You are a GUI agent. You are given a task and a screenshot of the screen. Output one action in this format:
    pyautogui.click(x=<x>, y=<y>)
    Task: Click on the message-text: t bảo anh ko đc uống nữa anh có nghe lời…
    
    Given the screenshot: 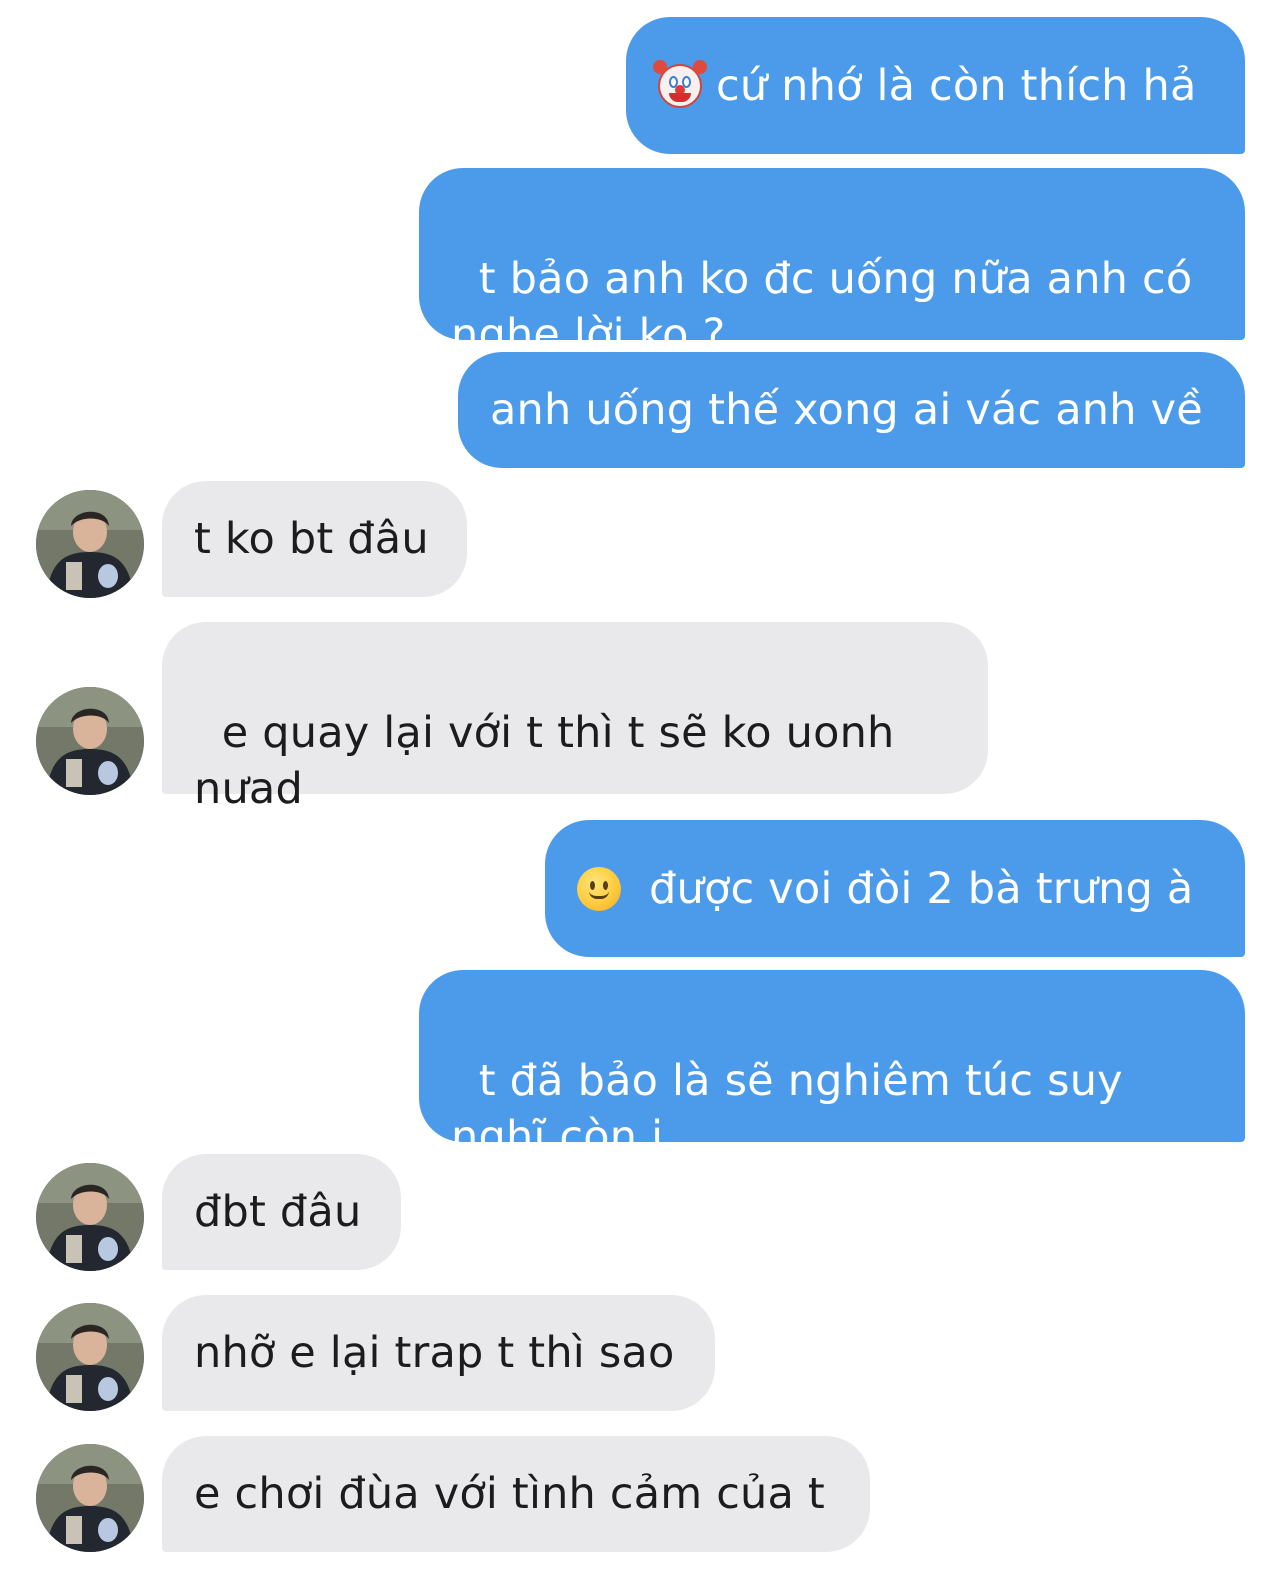 What is the action you would take?
    pyautogui.click(x=822, y=307)
    